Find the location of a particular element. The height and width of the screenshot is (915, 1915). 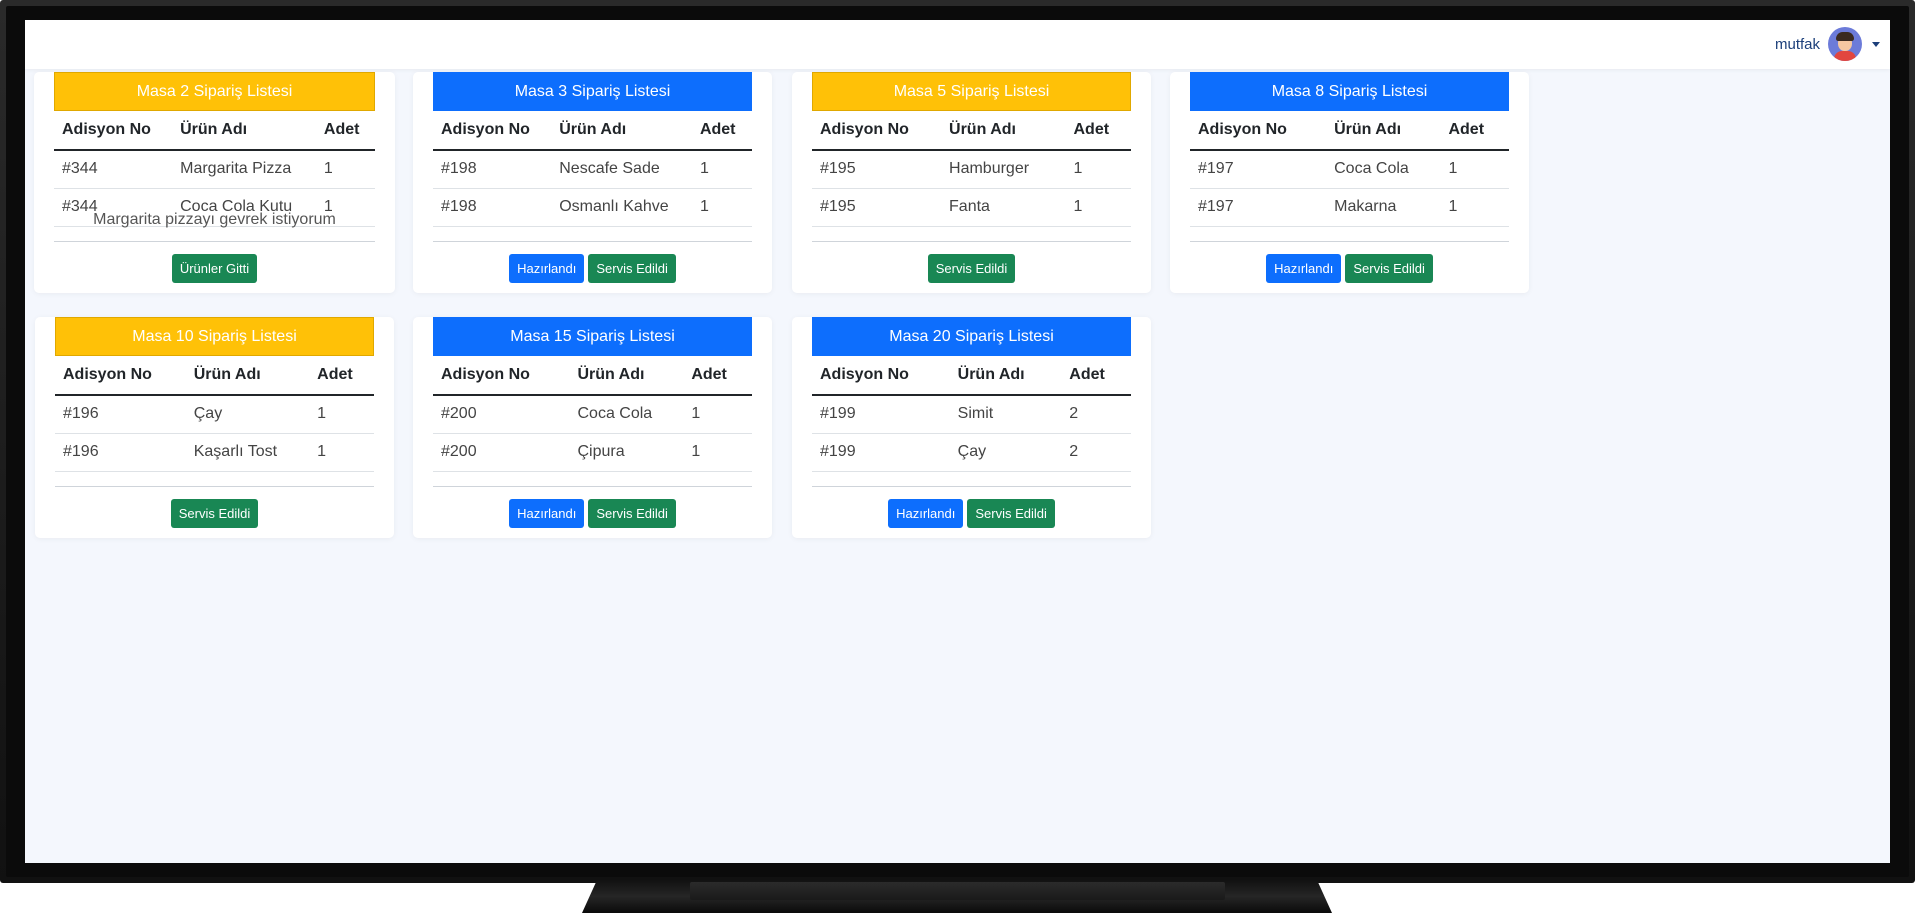

user-menu: mutfak is located at coordinates (1827, 44).